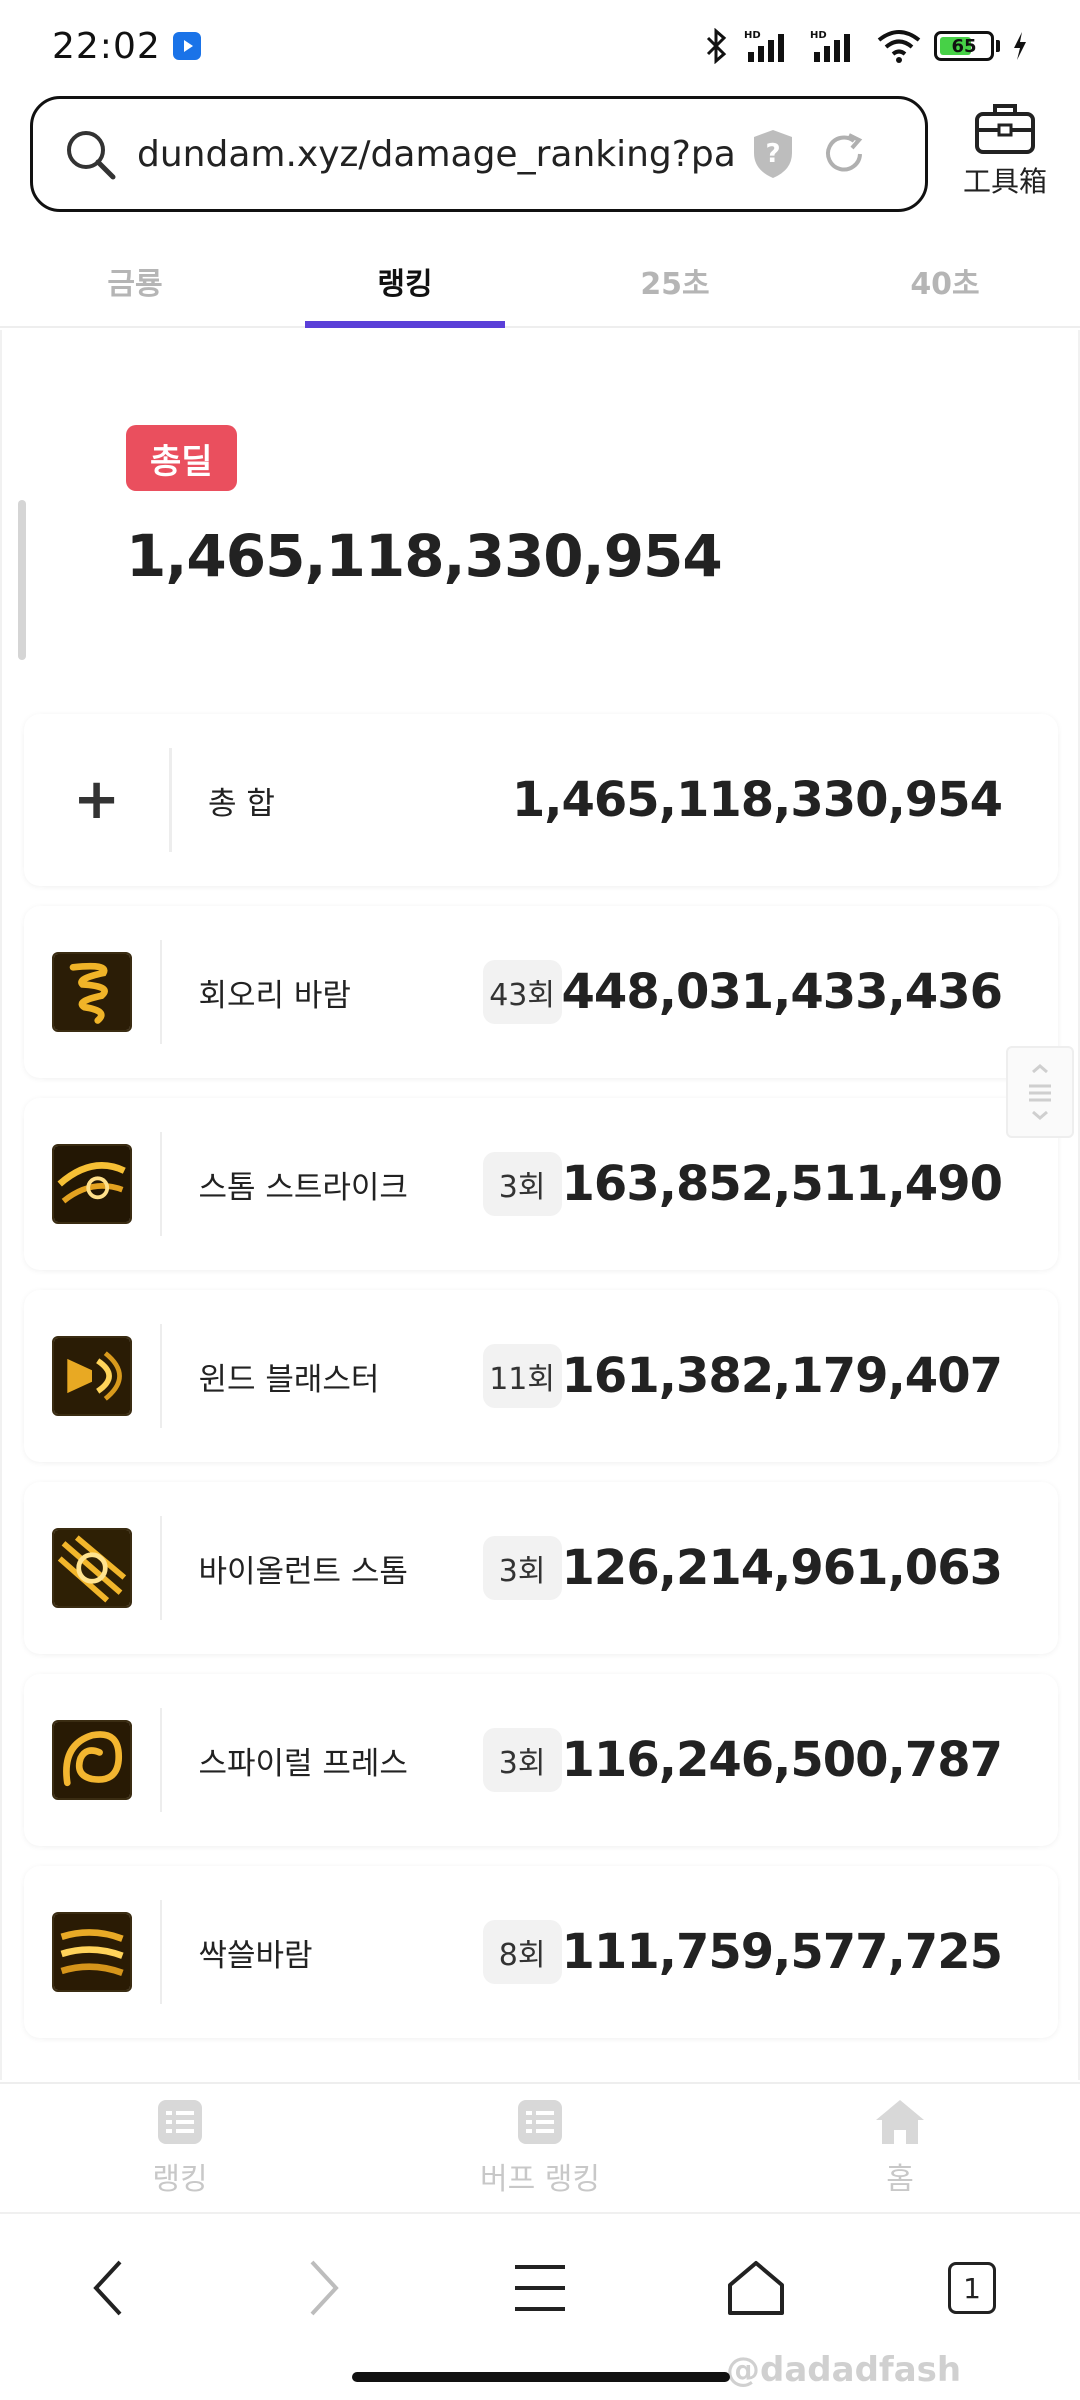 The width and height of the screenshot is (1080, 2400). What do you see at coordinates (900, 2179) in the screenshot?
I see `nav-label: 홈` at bounding box center [900, 2179].